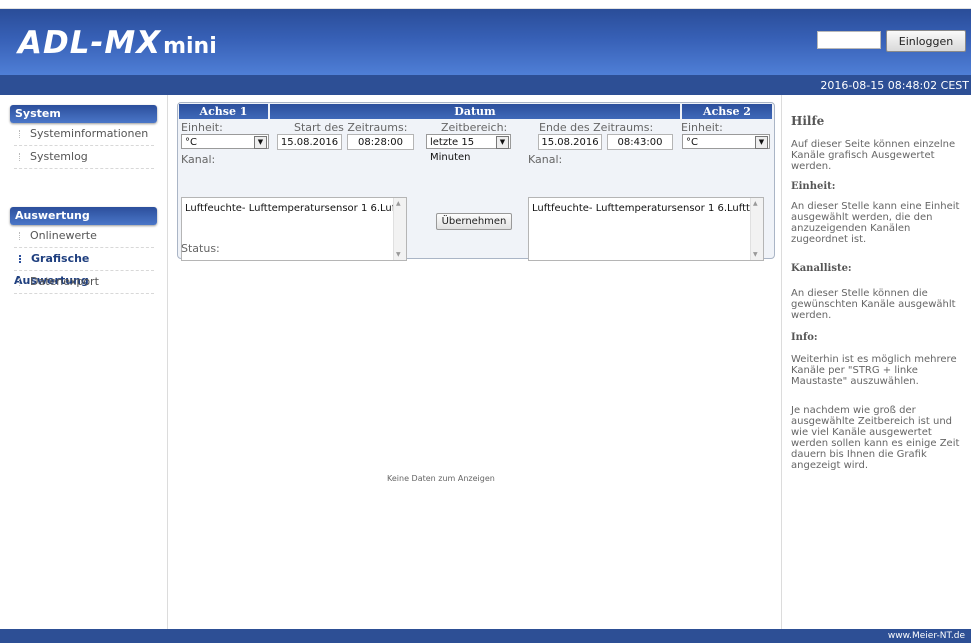  I want to click on start-date-field: 15.08.2016, so click(309, 142).